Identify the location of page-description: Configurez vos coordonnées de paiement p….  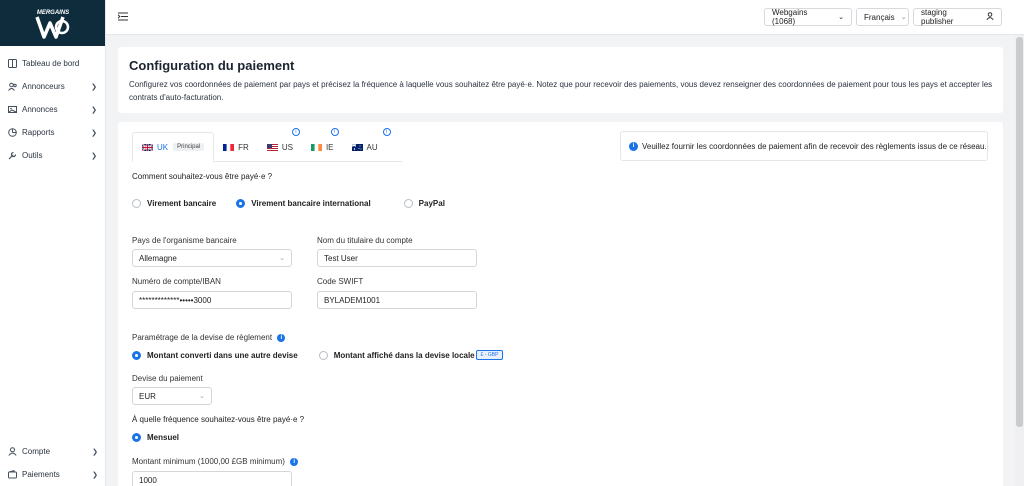
(561, 91).